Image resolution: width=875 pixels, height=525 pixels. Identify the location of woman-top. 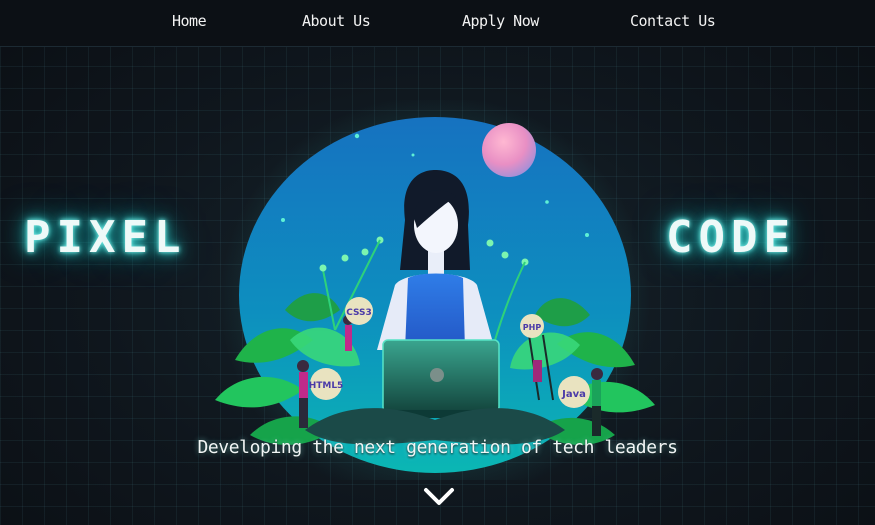
(435, 311).